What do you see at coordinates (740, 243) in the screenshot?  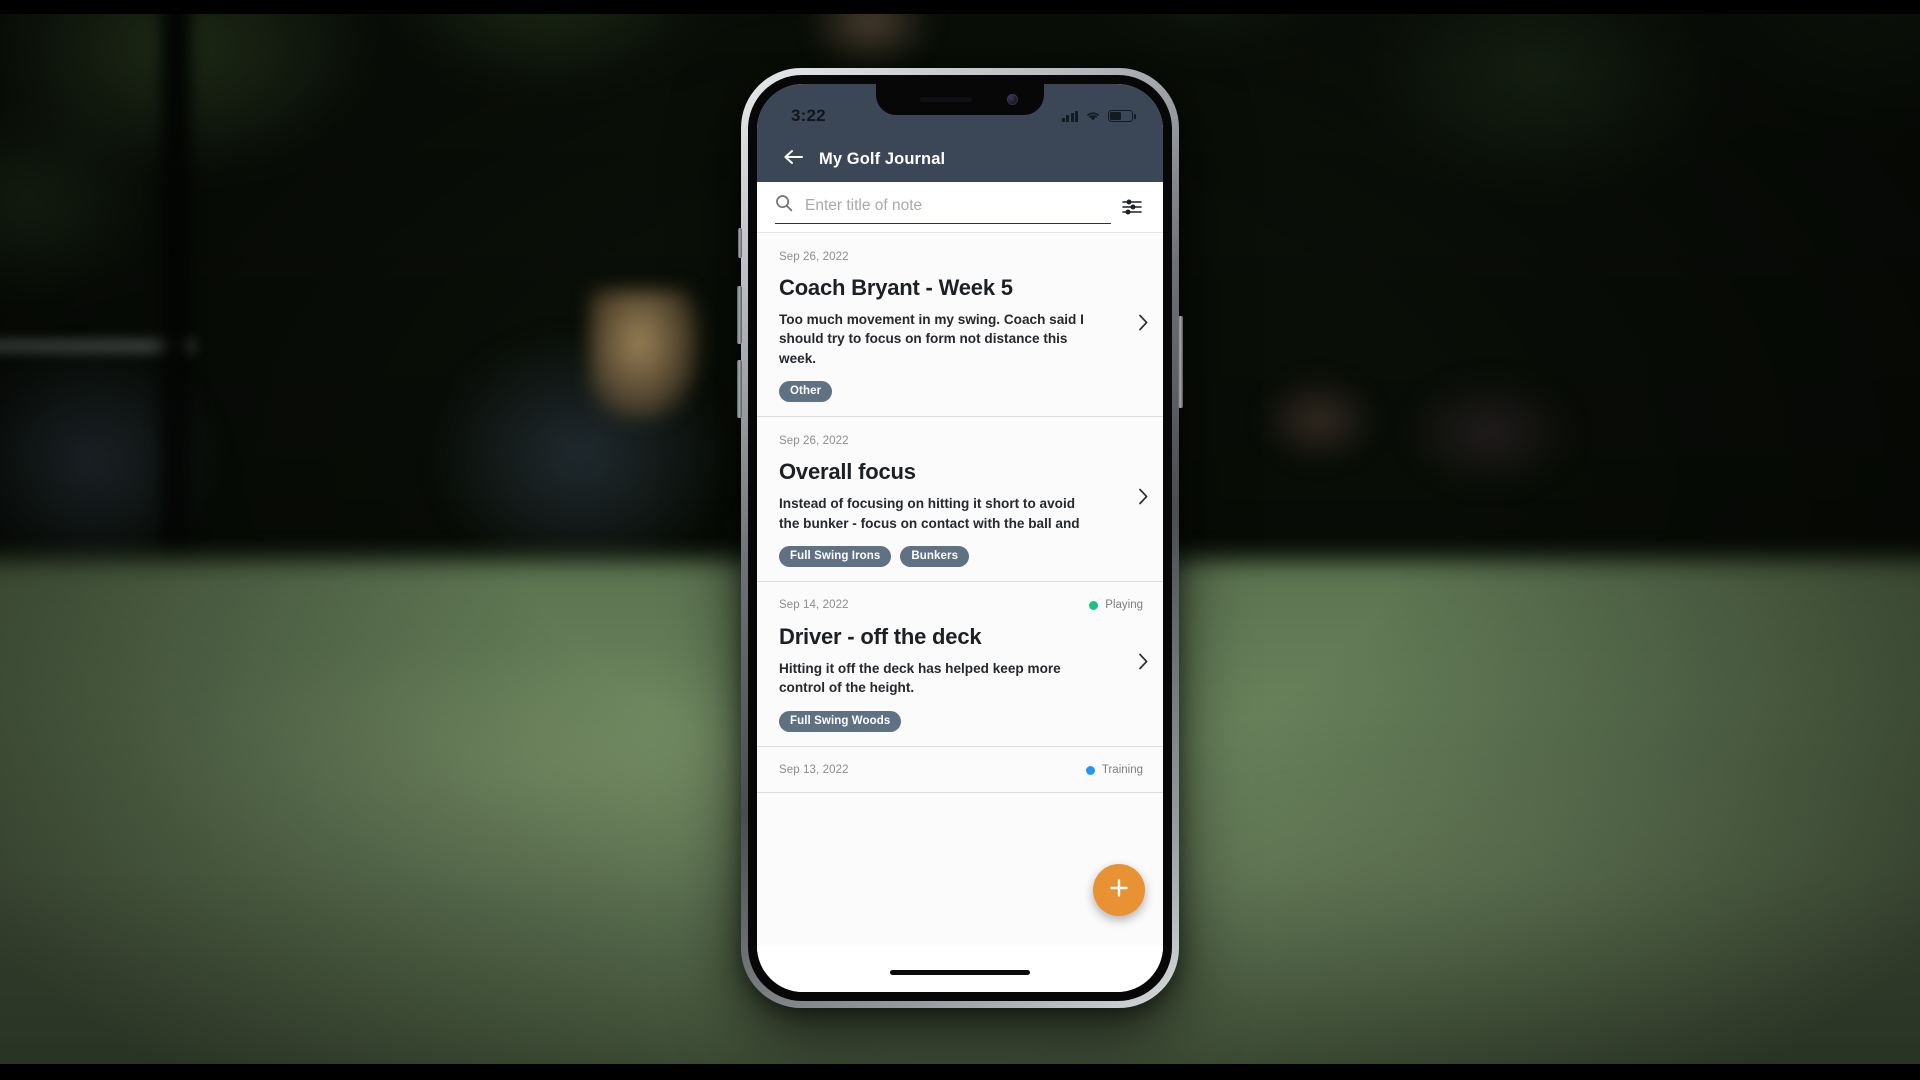 I see `silent-switch-button` at bounding box center [740, 243].